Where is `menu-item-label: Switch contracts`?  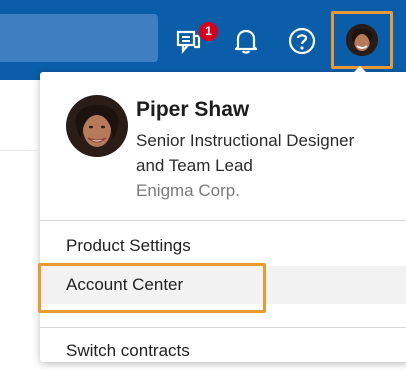 menu-item-label: Switch contracts is located at coordinates (128, 350).